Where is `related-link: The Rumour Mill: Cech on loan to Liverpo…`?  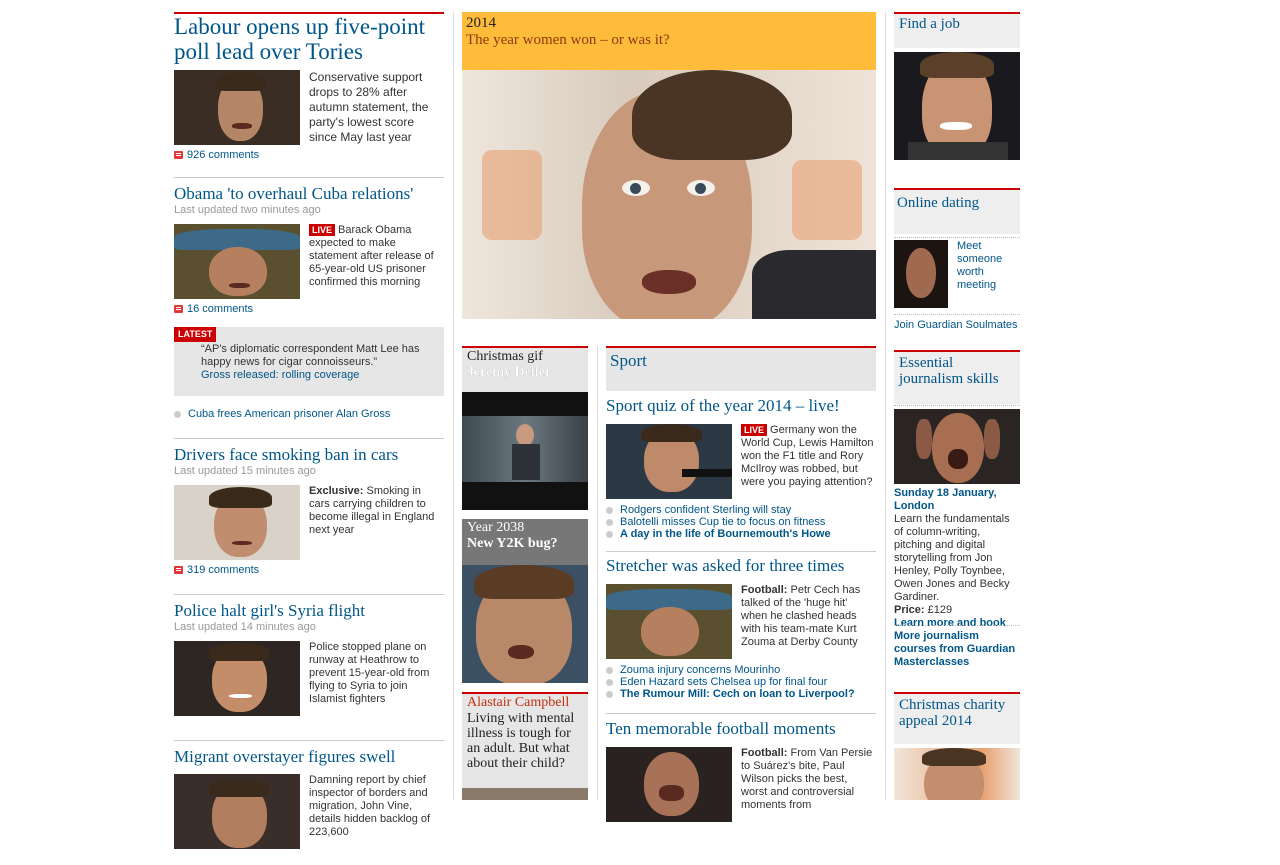 related-link: The Rumour Mill: Cech on loan to Liverpo… is located at coordinates (741, 694).